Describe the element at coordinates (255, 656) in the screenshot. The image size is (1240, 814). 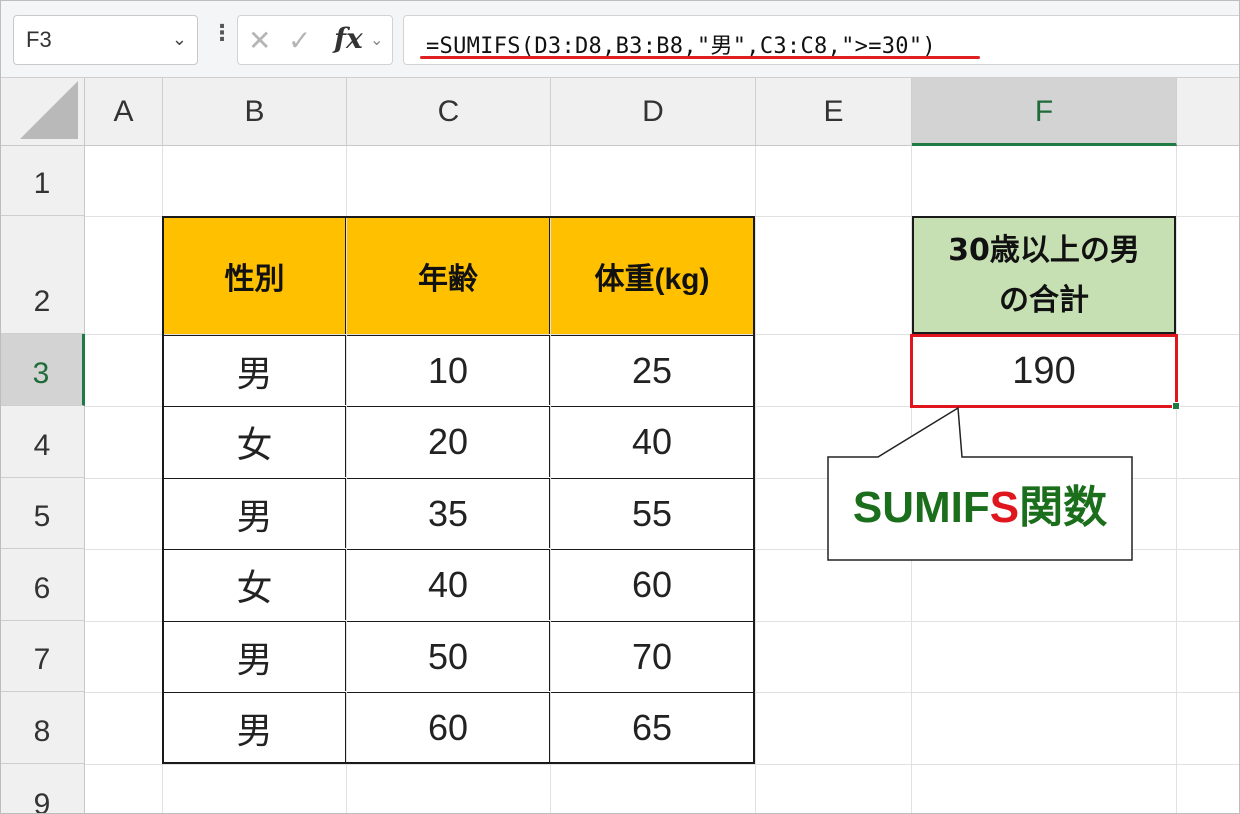
I see `cell-b7: 男` at that location.